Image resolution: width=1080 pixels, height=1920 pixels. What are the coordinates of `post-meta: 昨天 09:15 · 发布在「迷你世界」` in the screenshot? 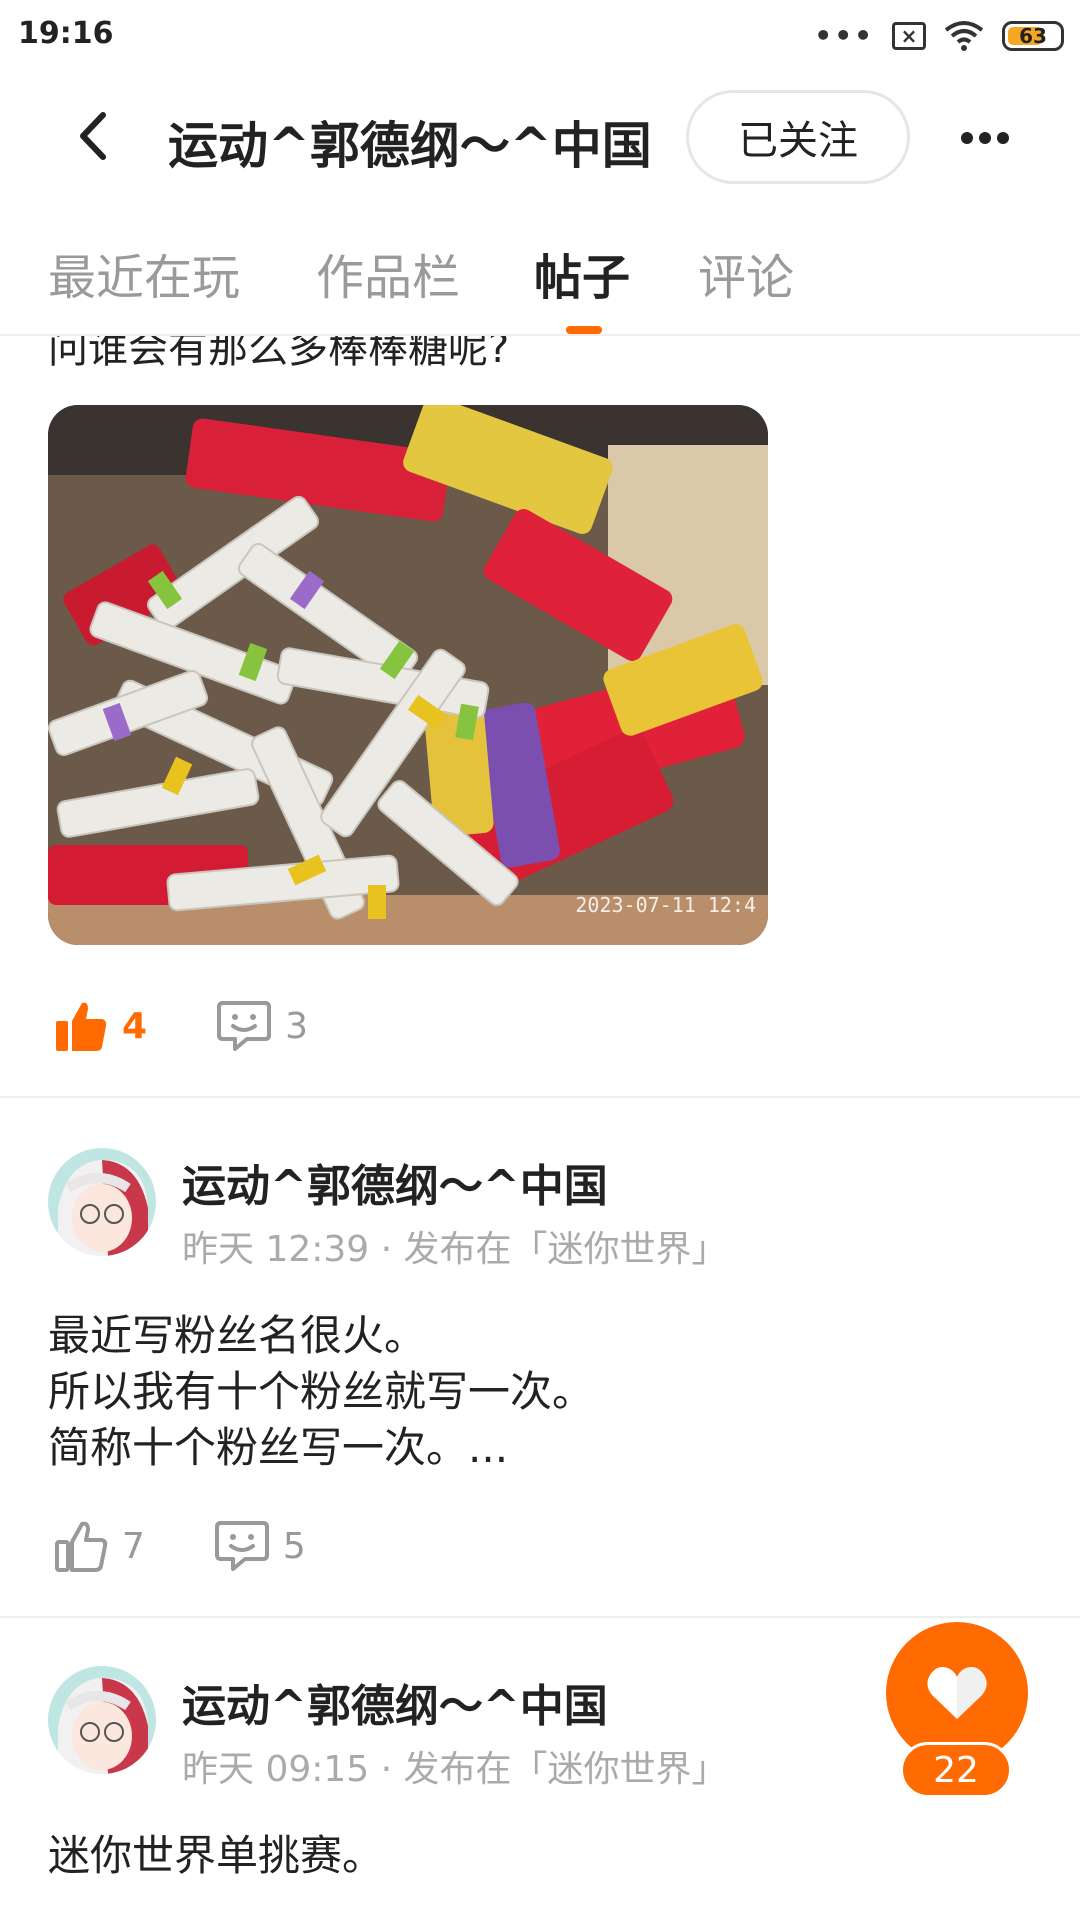 It's located at (455, 1769).